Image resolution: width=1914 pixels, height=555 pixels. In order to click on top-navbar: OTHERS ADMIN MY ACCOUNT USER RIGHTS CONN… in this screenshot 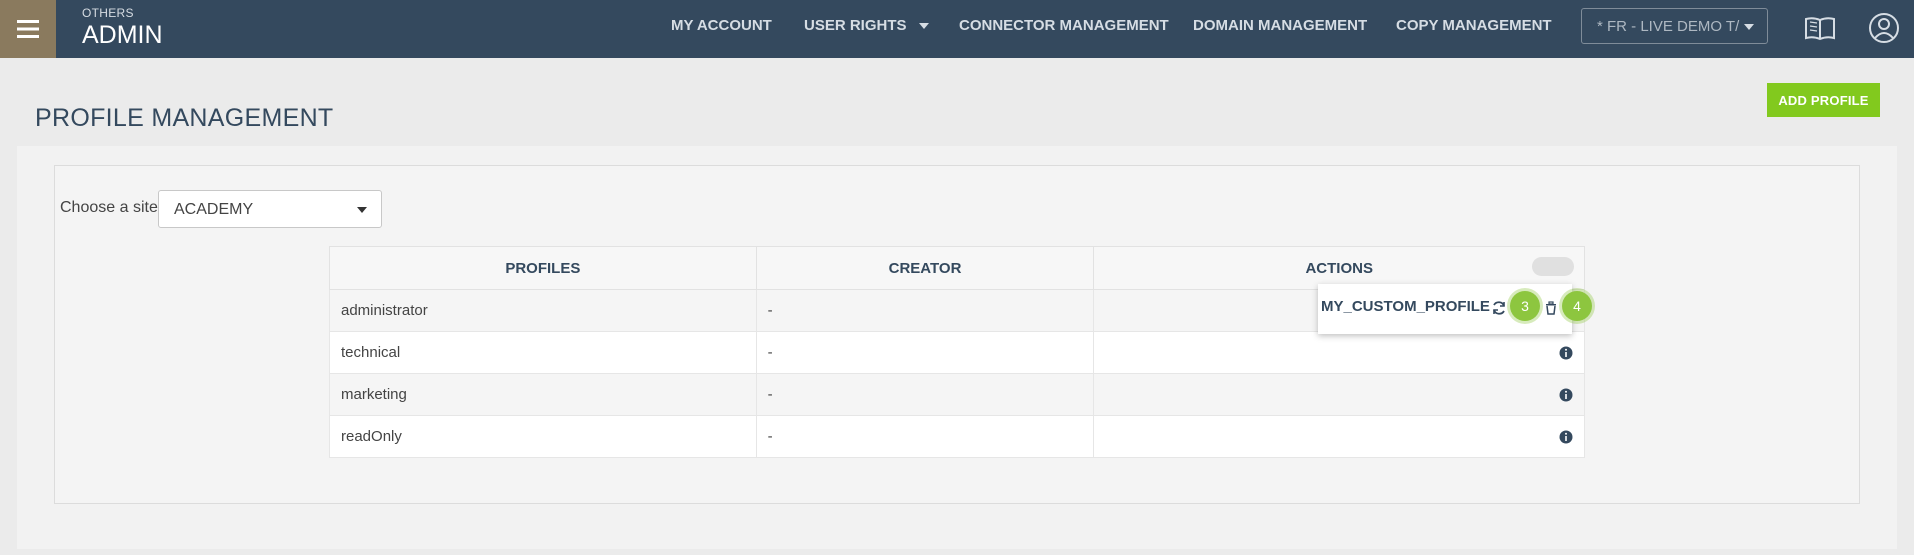, I will do `click(957, 29)`.